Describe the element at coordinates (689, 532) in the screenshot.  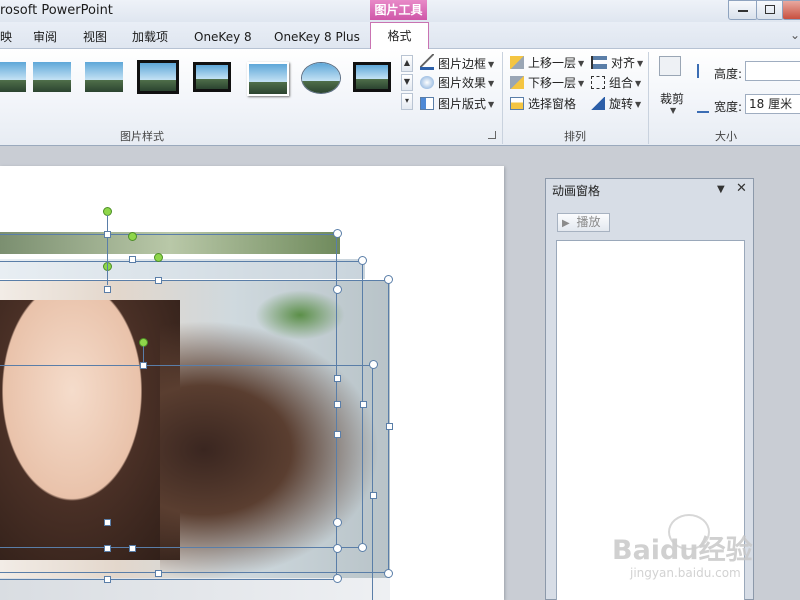
I see `baidu-paw-icon` at that location.